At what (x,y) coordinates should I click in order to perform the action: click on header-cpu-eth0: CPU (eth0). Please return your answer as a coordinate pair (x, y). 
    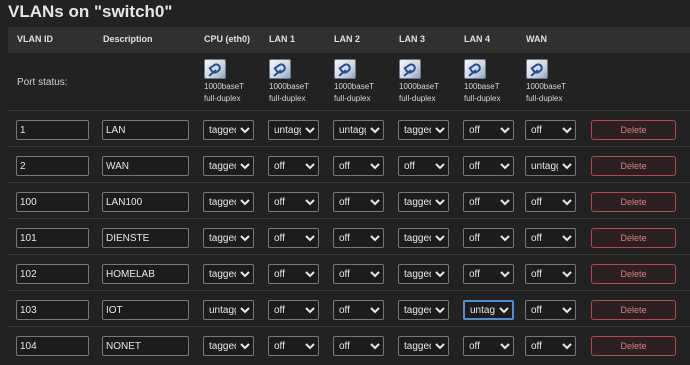
    Looking at the image, I should click on (227, 39).